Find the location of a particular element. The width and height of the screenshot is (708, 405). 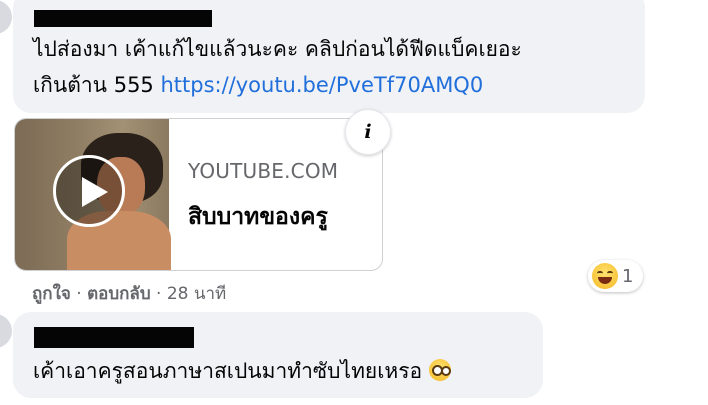

reaction-count: 1 is located at coordinates (628, 276).